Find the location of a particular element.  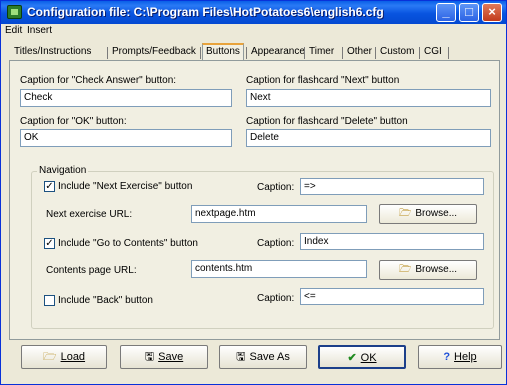

maximize-button: □ is located at coordinates (469, 12).